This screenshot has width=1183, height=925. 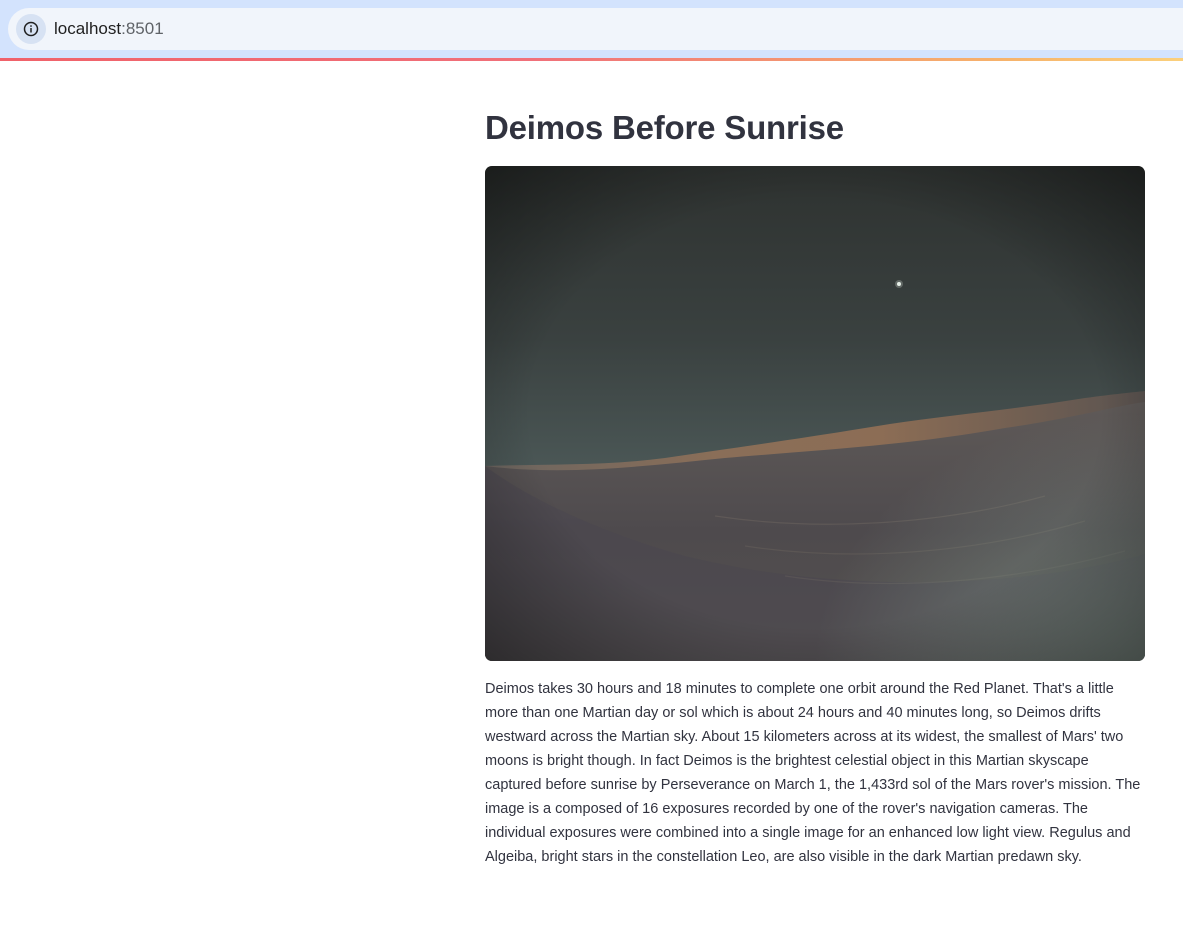 I want to click on address-bar: localhost:8501, so click(x=595, y=29).